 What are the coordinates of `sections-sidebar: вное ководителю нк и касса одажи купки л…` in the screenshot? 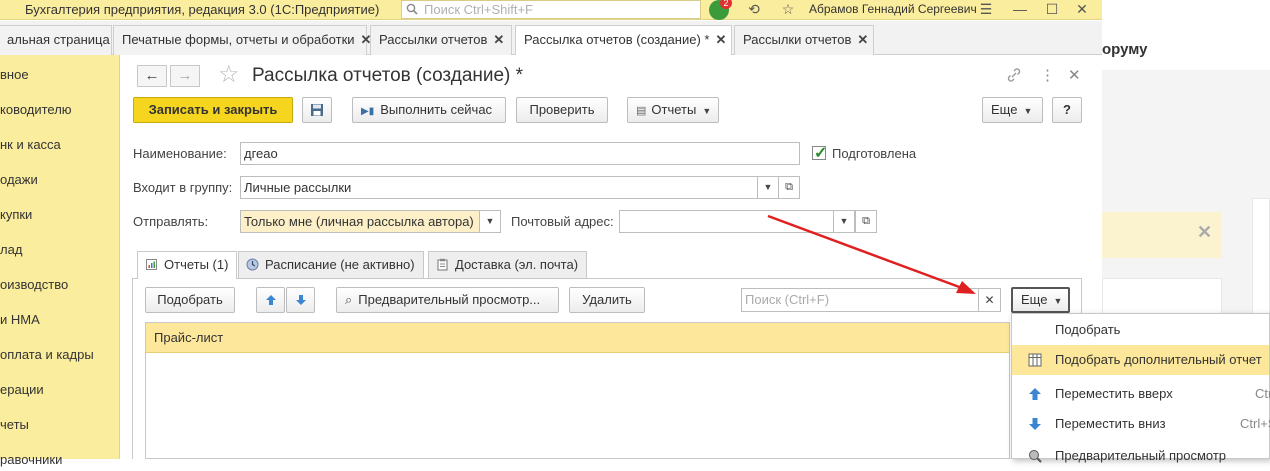 It's located at (60, 261).